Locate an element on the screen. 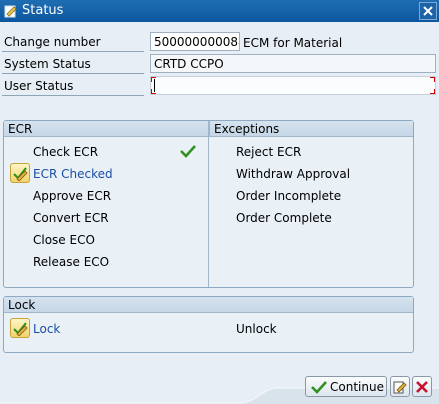  status-check-ecr: Check ECR is located at coordinates (65, 152).